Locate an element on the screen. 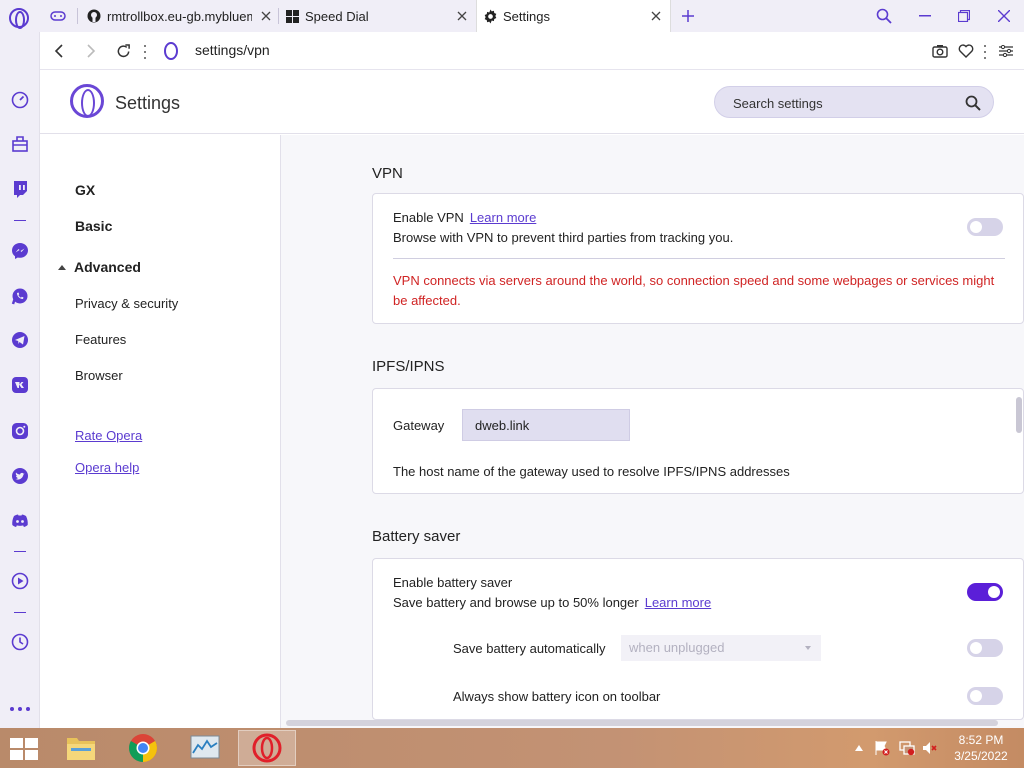  vpn-enable-label: Enable VPN is located at coordinates (428, 217).